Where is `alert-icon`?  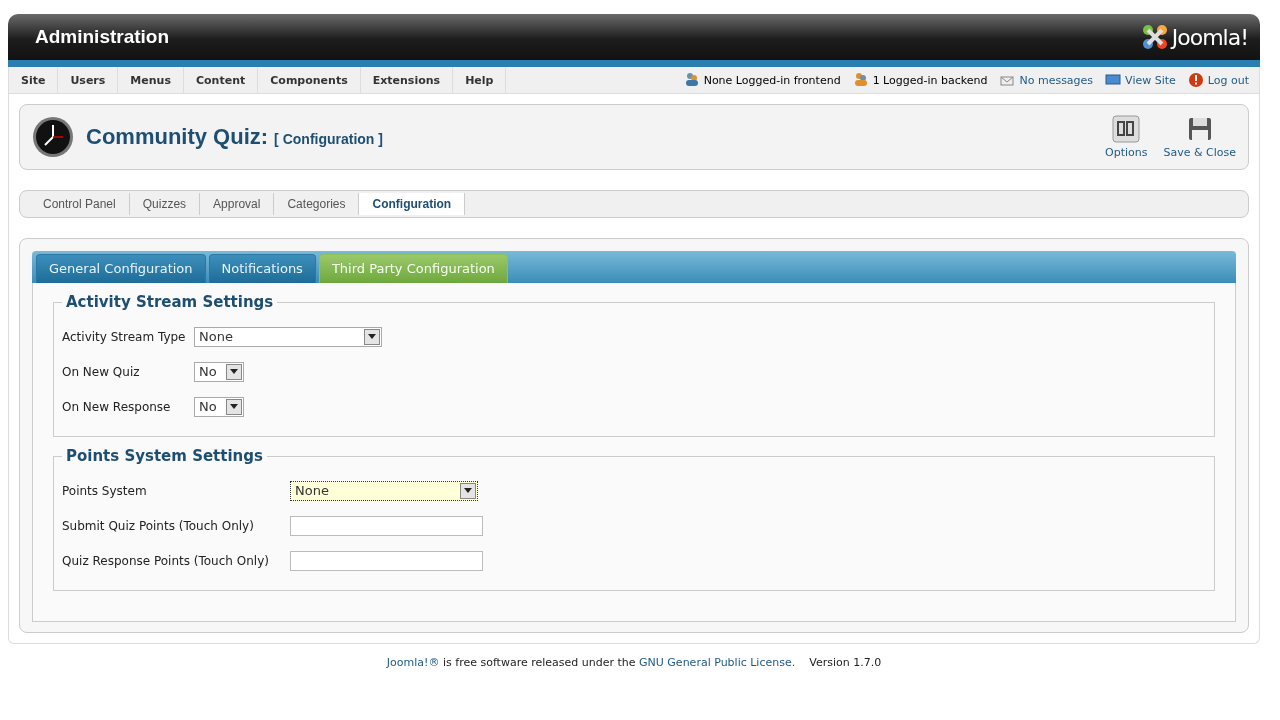
alert-icon is located at coordinates (1195, 80).